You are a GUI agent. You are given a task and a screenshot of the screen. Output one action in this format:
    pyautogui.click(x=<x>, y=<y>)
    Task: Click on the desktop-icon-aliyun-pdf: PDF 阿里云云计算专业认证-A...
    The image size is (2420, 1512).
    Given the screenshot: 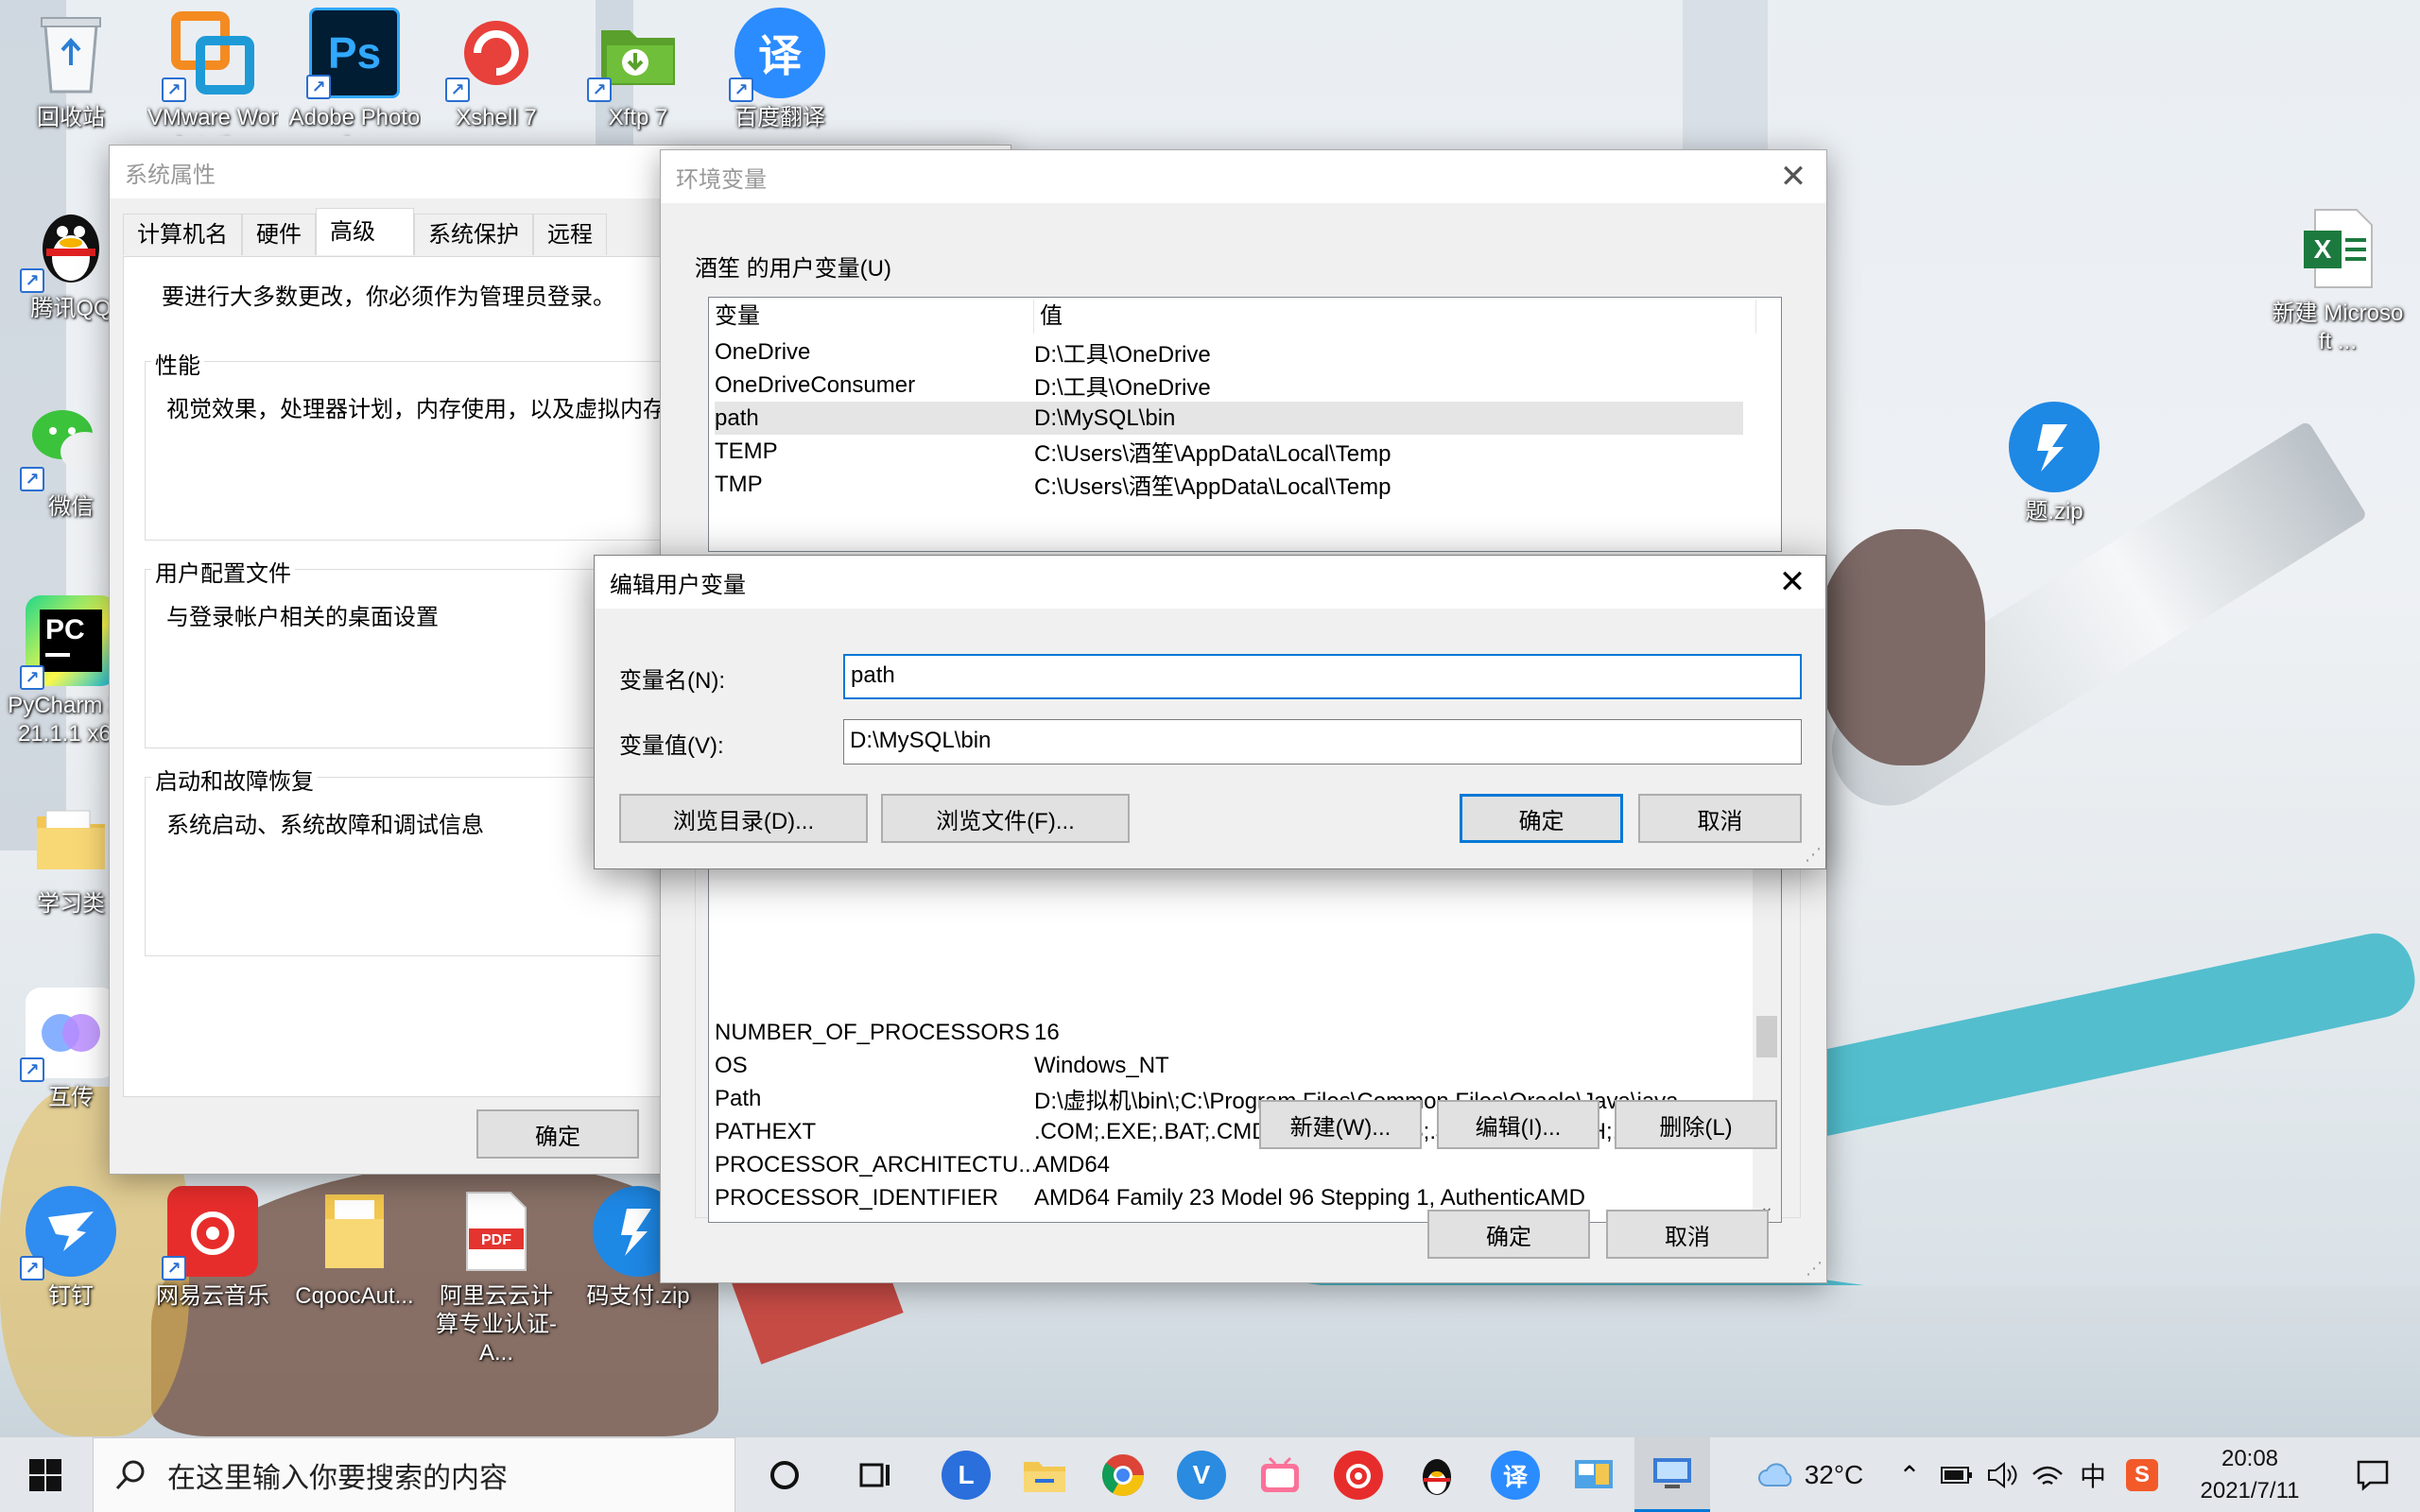 What is the action you would take?
    pyautogui.click(x=496, y=1276)
    